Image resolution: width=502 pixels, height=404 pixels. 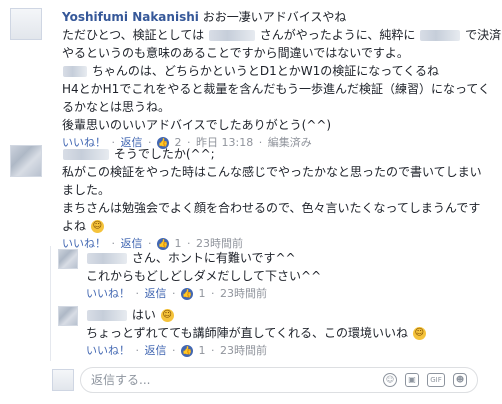 What do you see at coordinates (272, 172) in the screenshot?
I see `comment-text: 私がこの検証をやった時はこんな感じでやったかなと思ったので書いてしまい` at bounding box center [272, 172].